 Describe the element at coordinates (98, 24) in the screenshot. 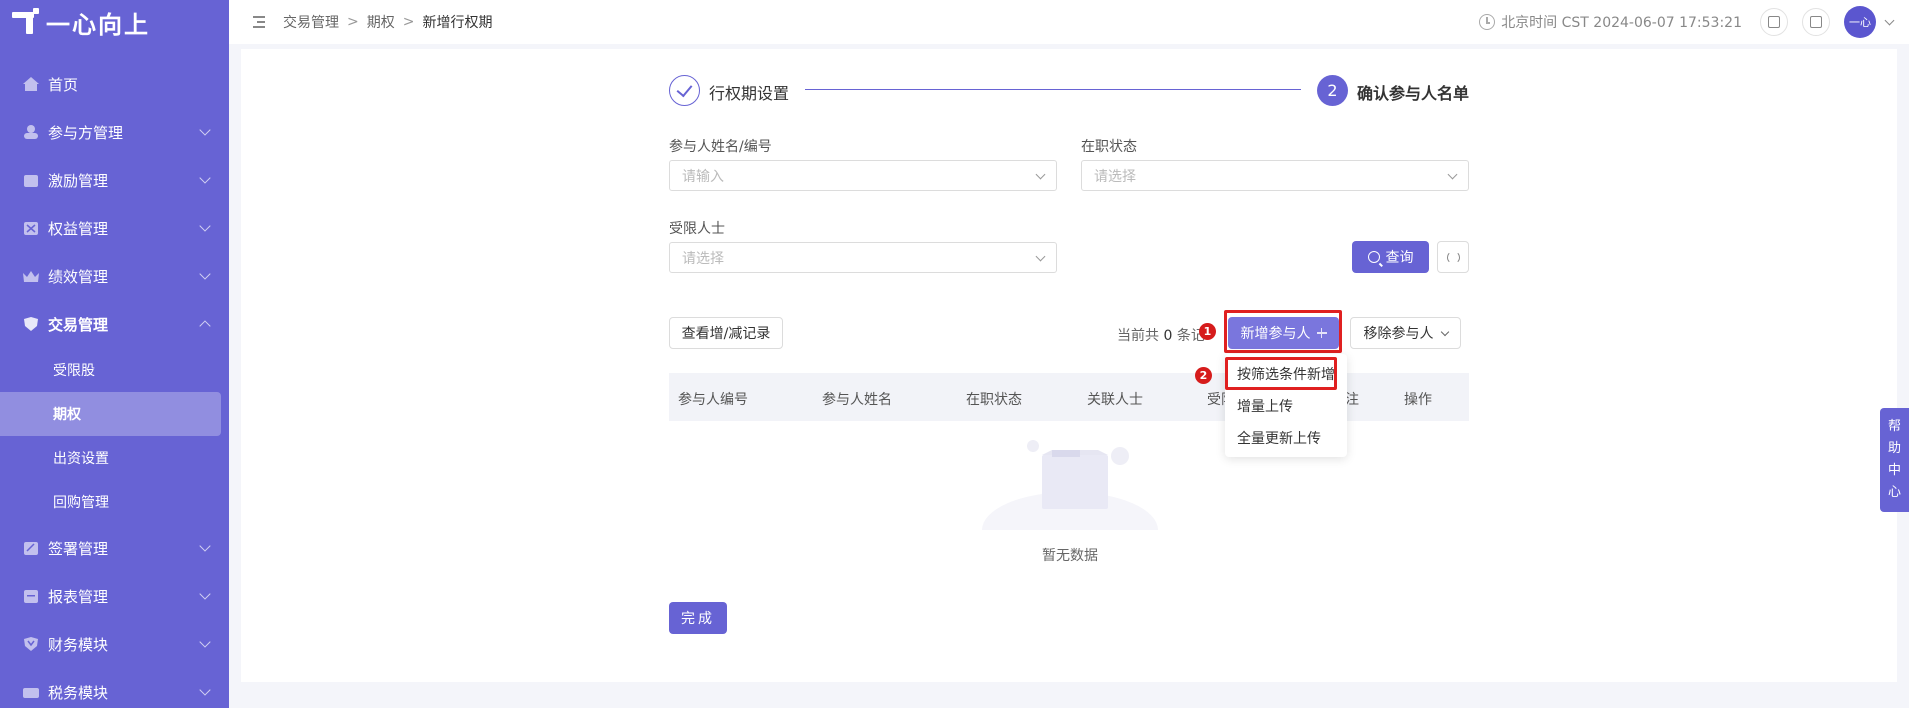

I see `logo-text: 一心向上` at that location.